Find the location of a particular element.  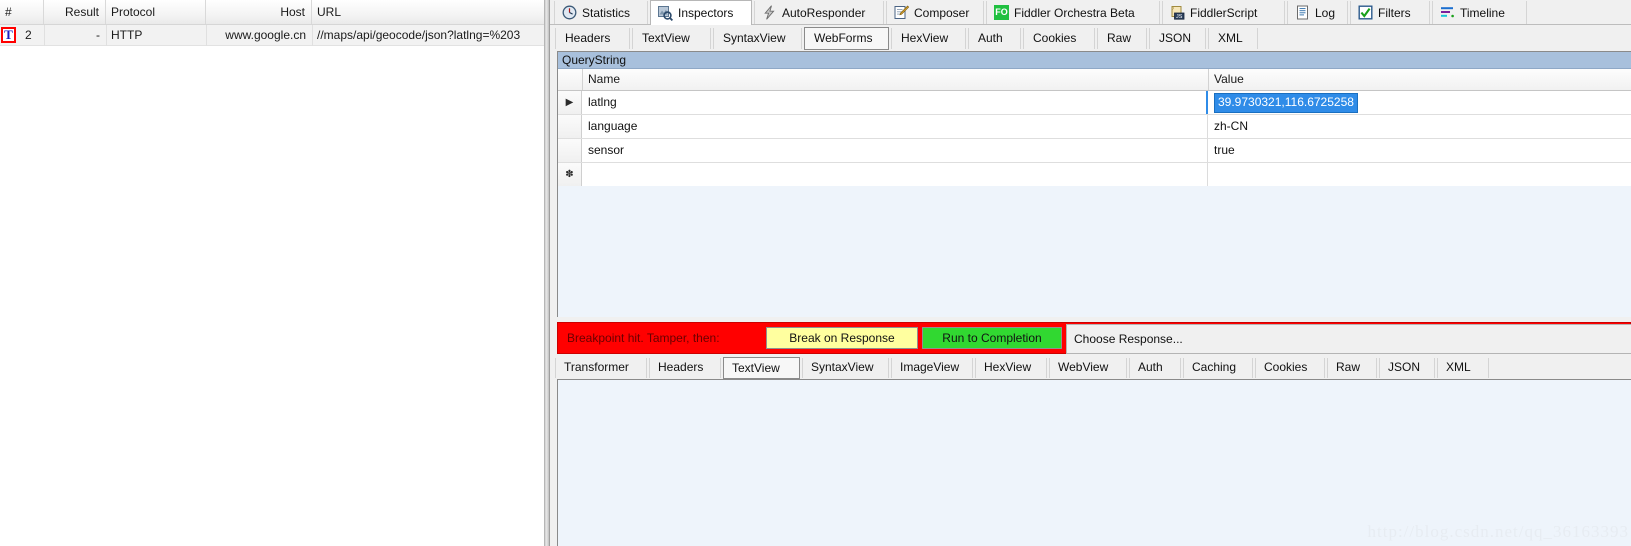

tab-request-cookies: Cookies is located at coordinates (1059, 38).